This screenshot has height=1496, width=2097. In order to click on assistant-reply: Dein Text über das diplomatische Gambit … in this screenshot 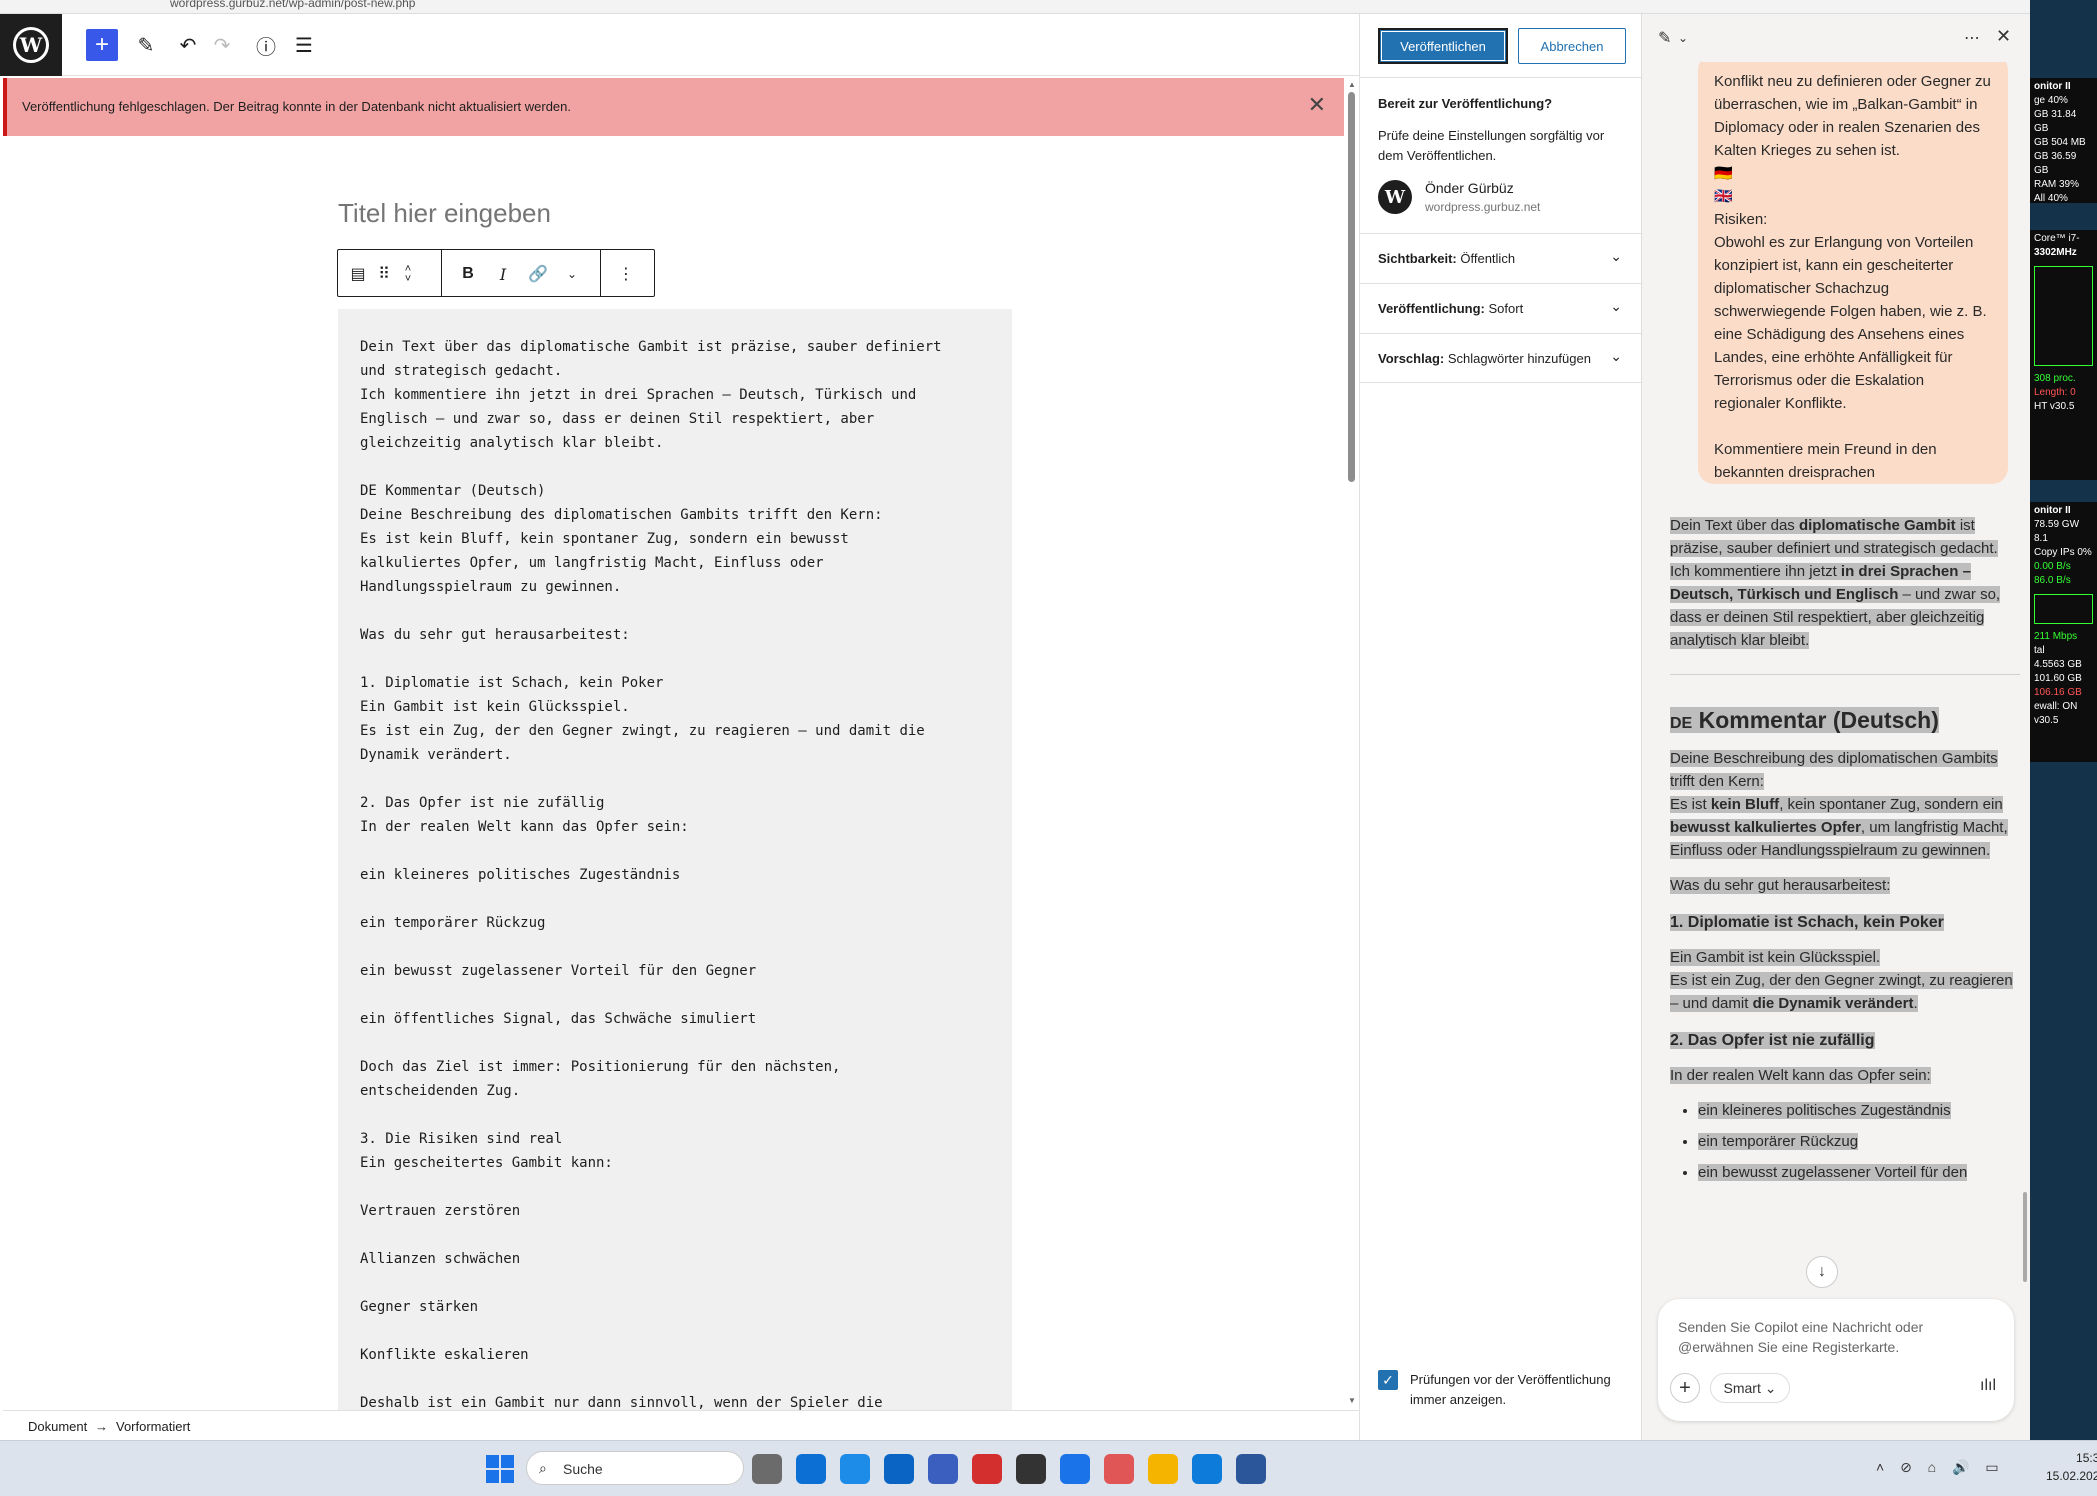, I will do `click(1845, 853)`.